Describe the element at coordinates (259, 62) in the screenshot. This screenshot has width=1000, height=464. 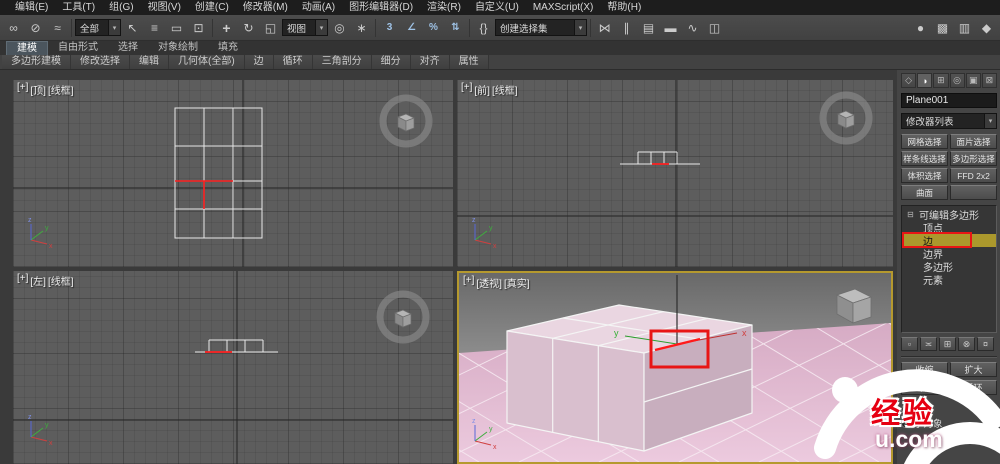
I see `ribbon-panel-edges: 边` at that location.